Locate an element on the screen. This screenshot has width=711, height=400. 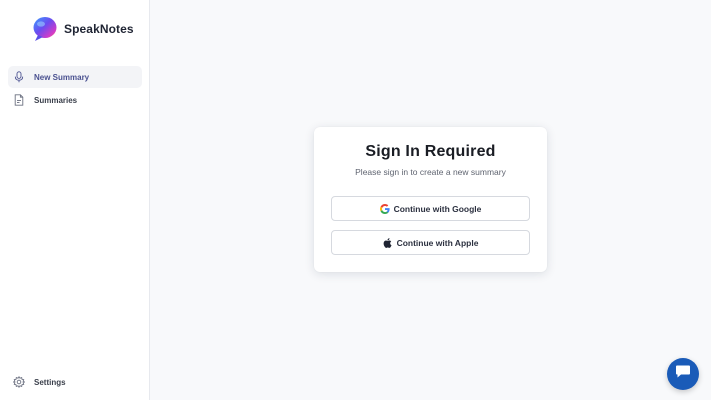
sidebar-item-settings: Settings is located at coordinates (75, 382).